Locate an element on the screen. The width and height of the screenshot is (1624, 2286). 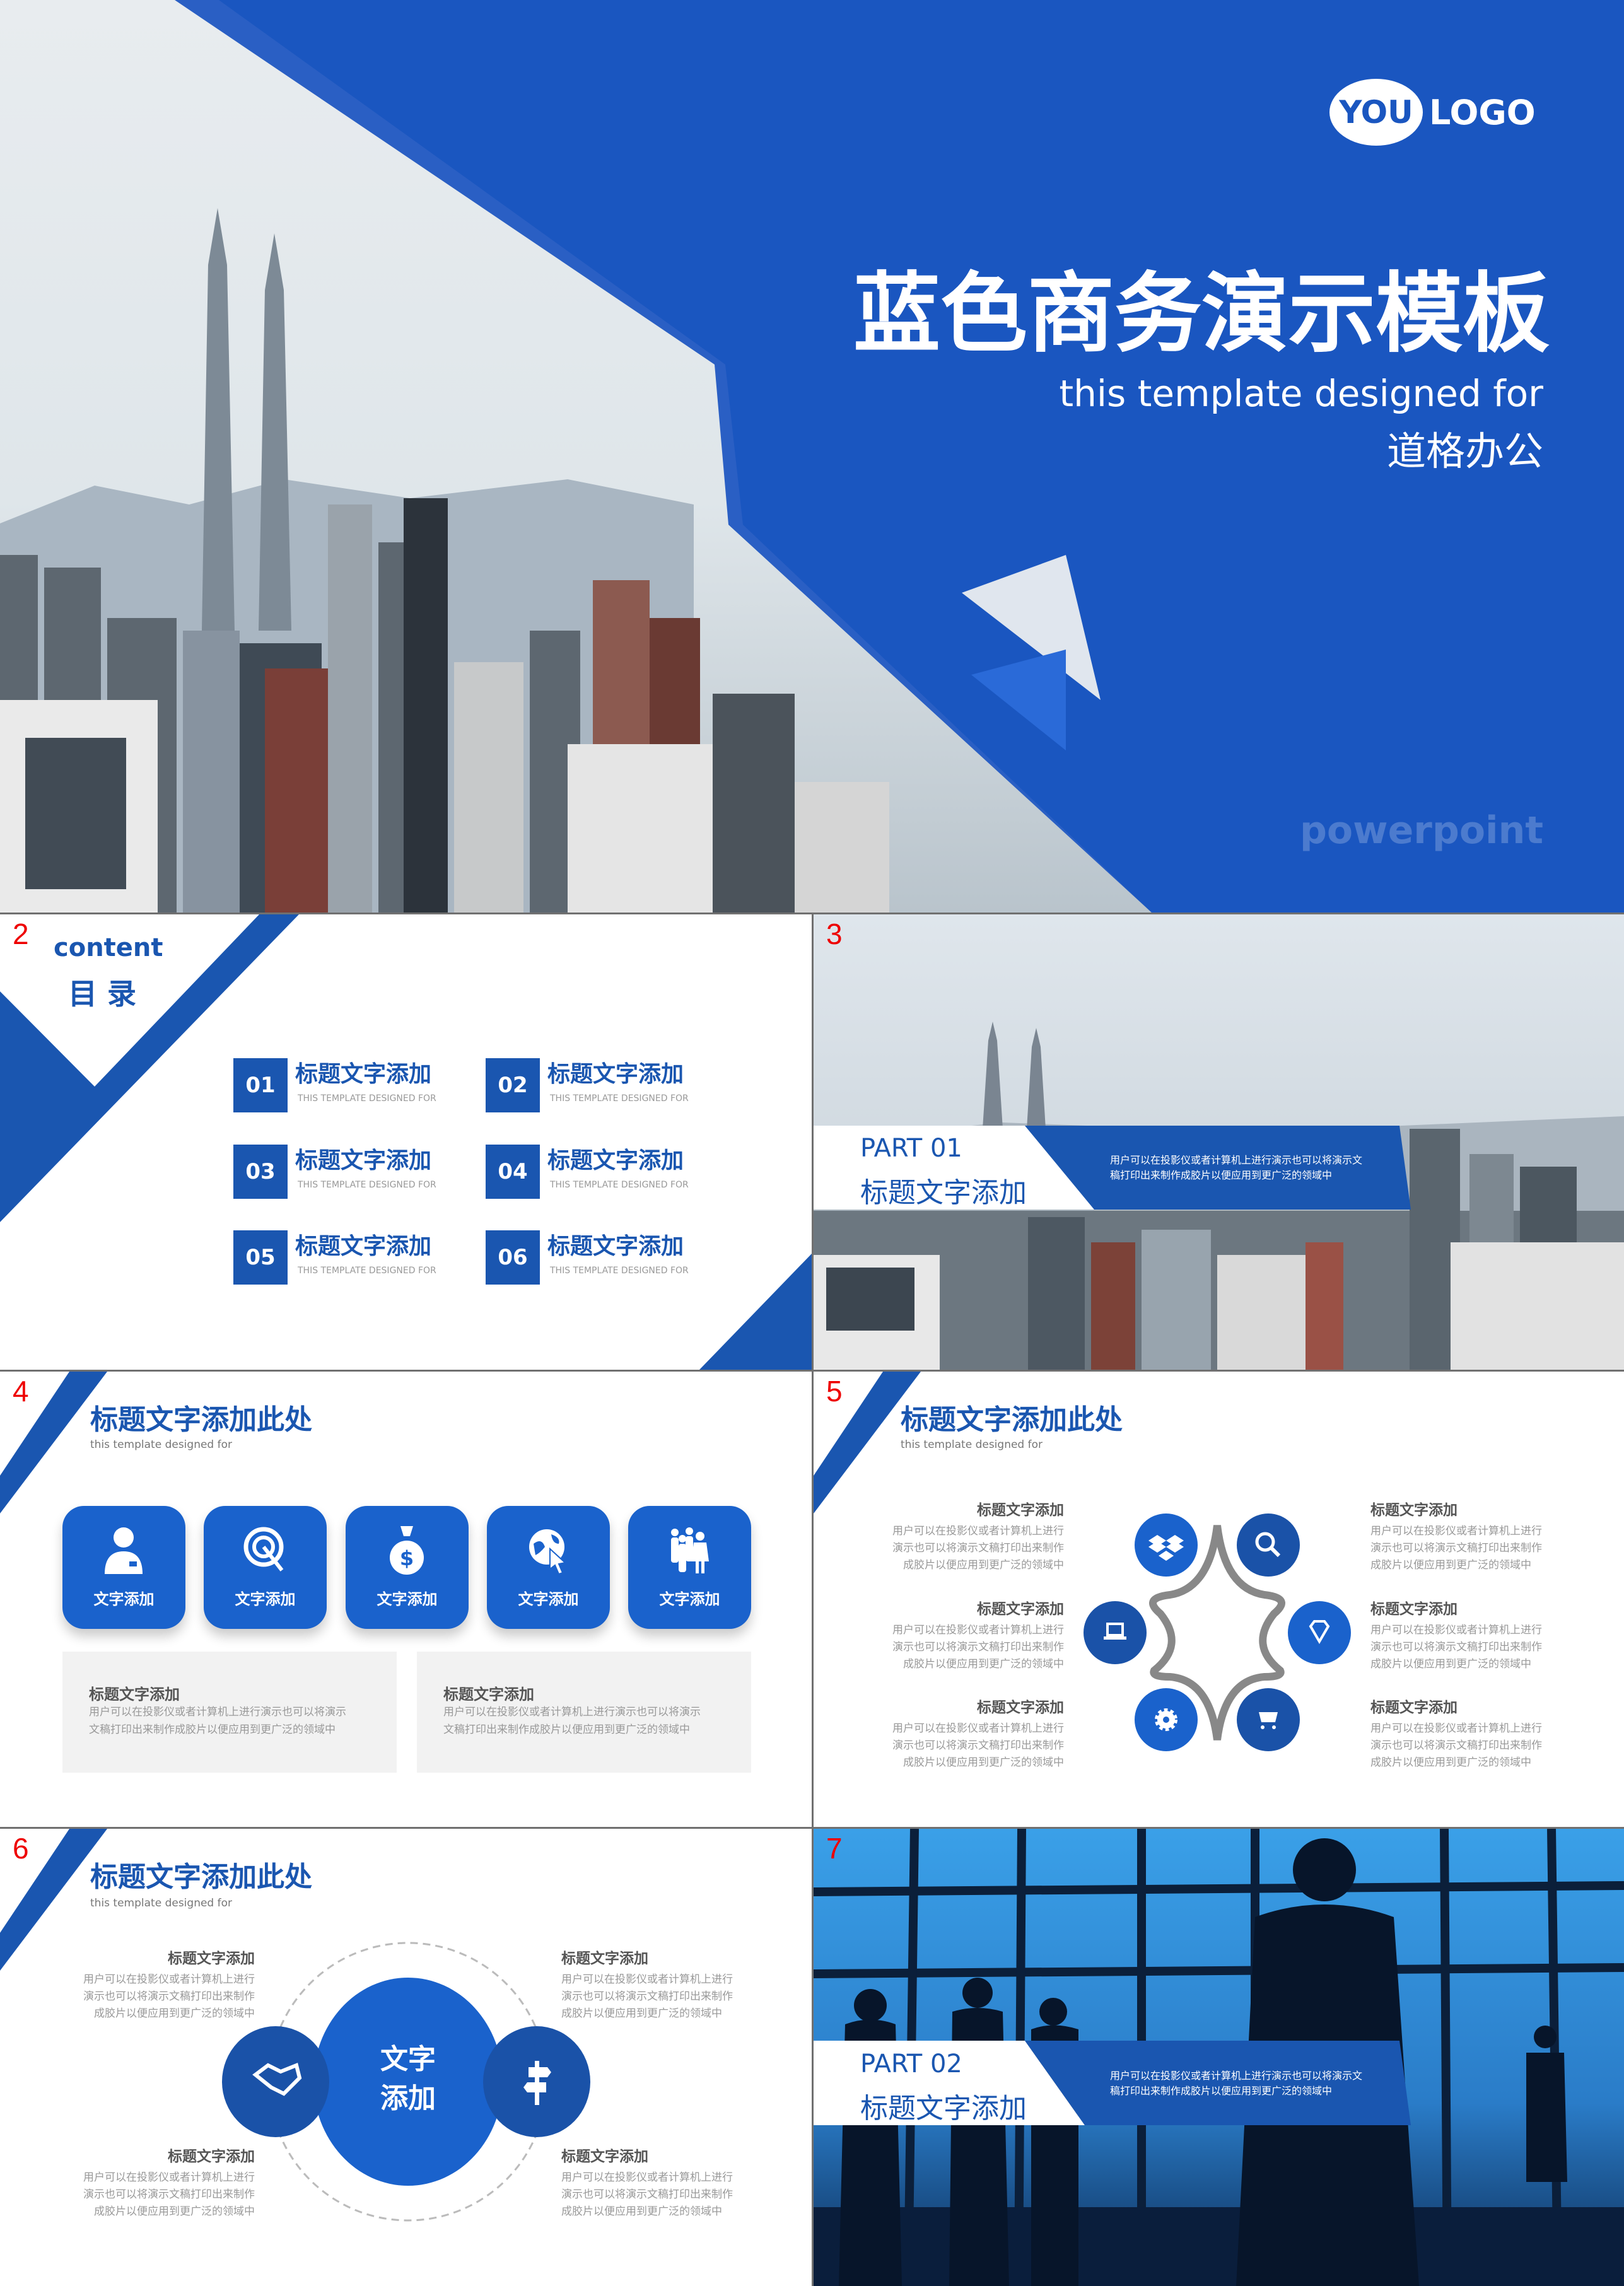
cover-watermark: powerpoint is located at coordinates (1421, 830).